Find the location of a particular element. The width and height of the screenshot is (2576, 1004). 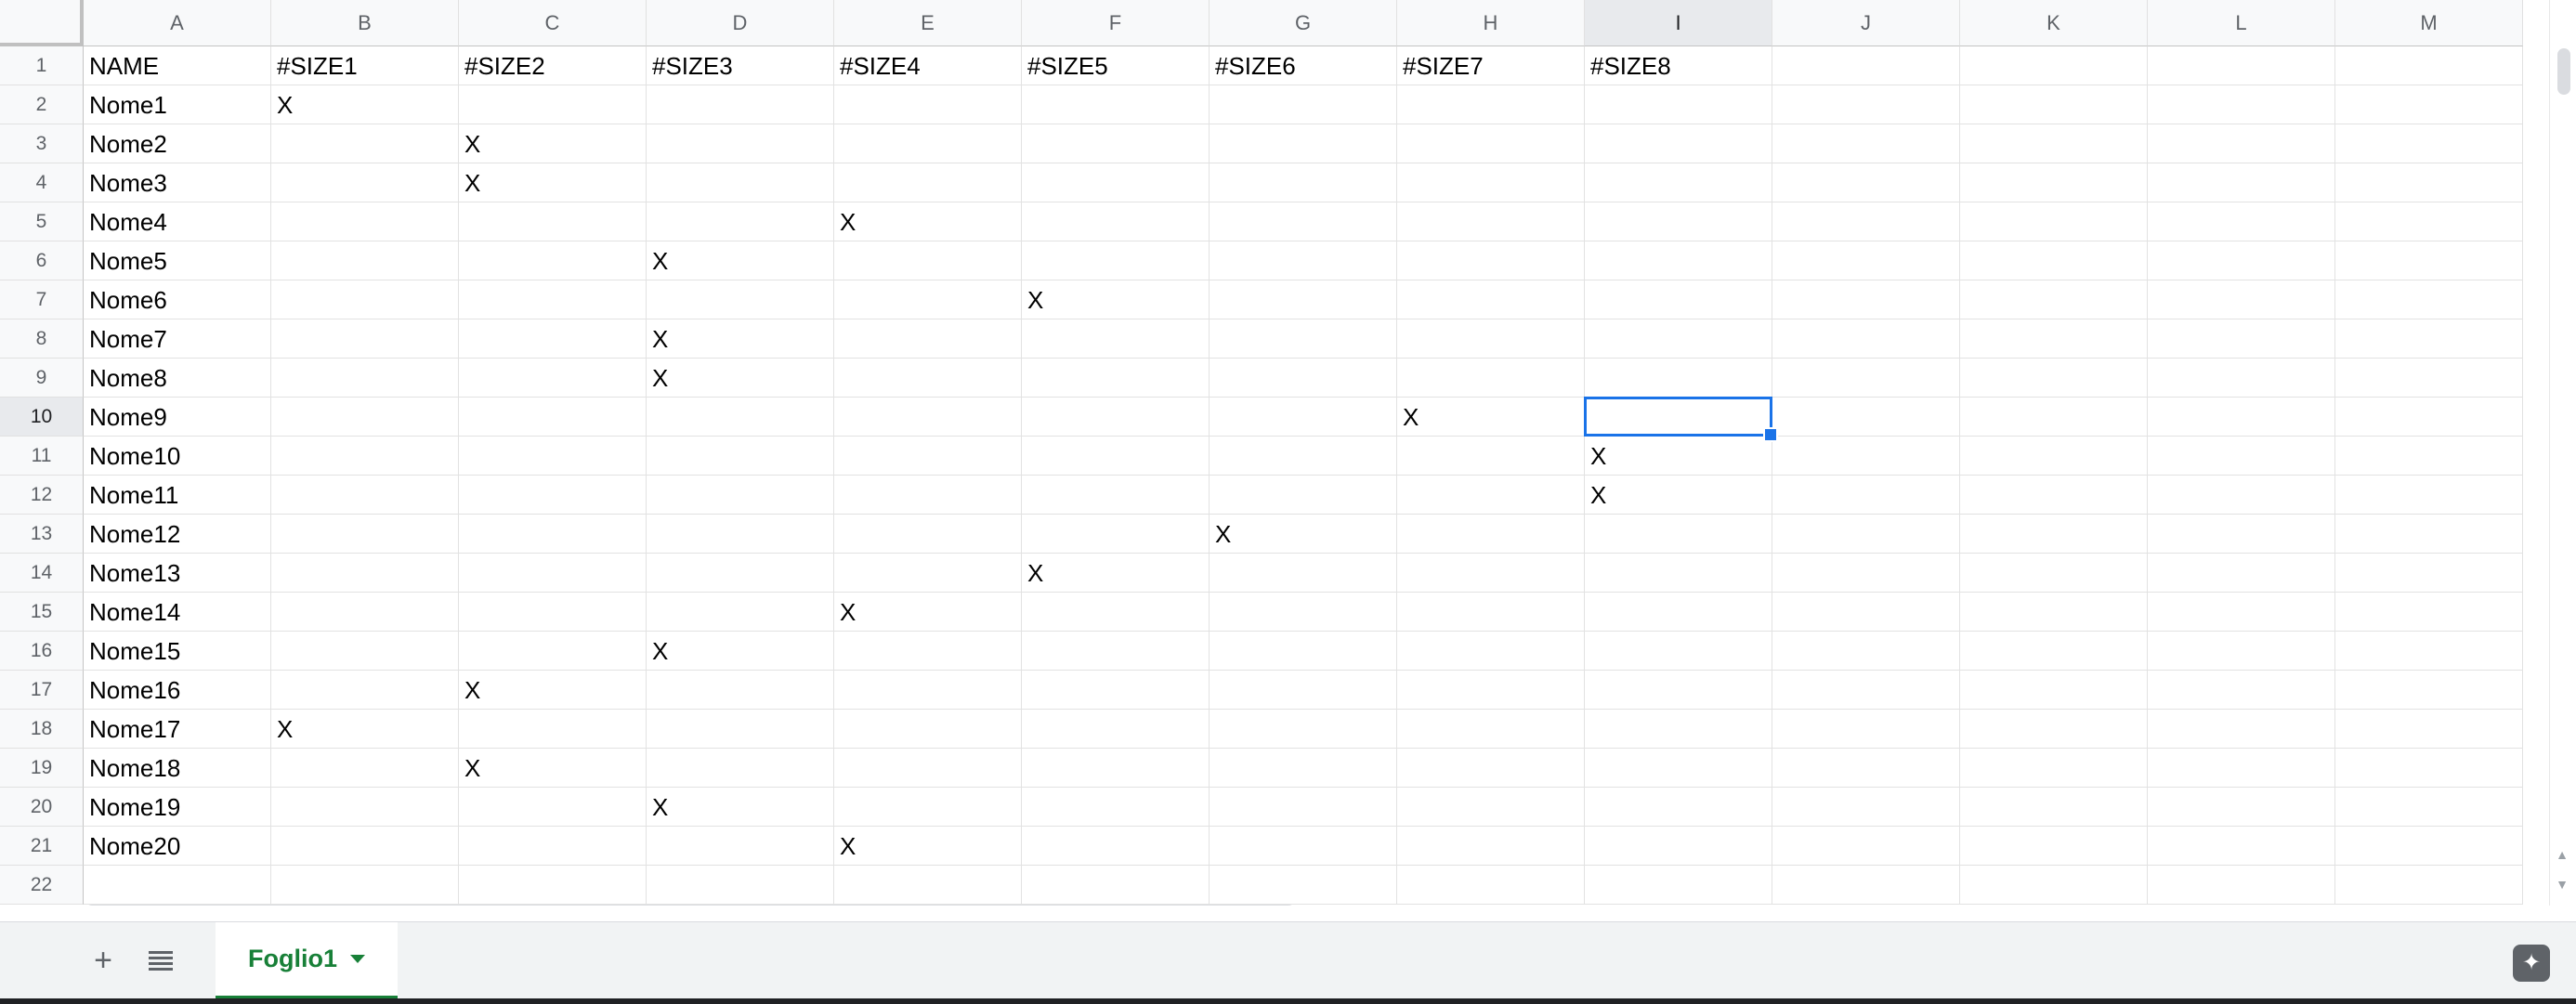

cell-h17 is located at coordinates (1491, 690).